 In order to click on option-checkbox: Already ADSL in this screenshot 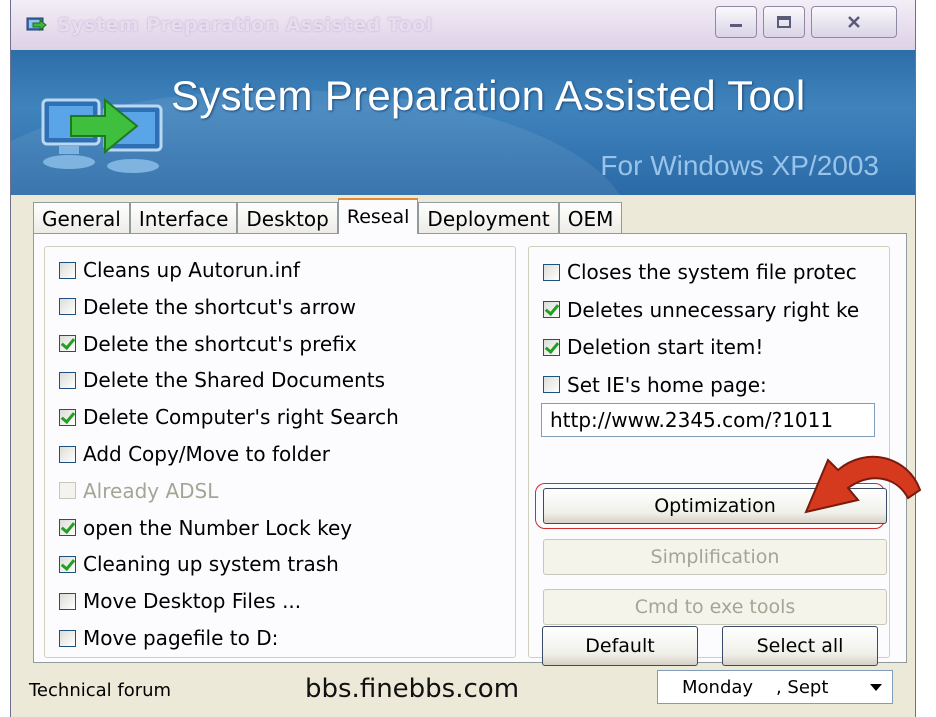, I will do `click(138, 491)`.